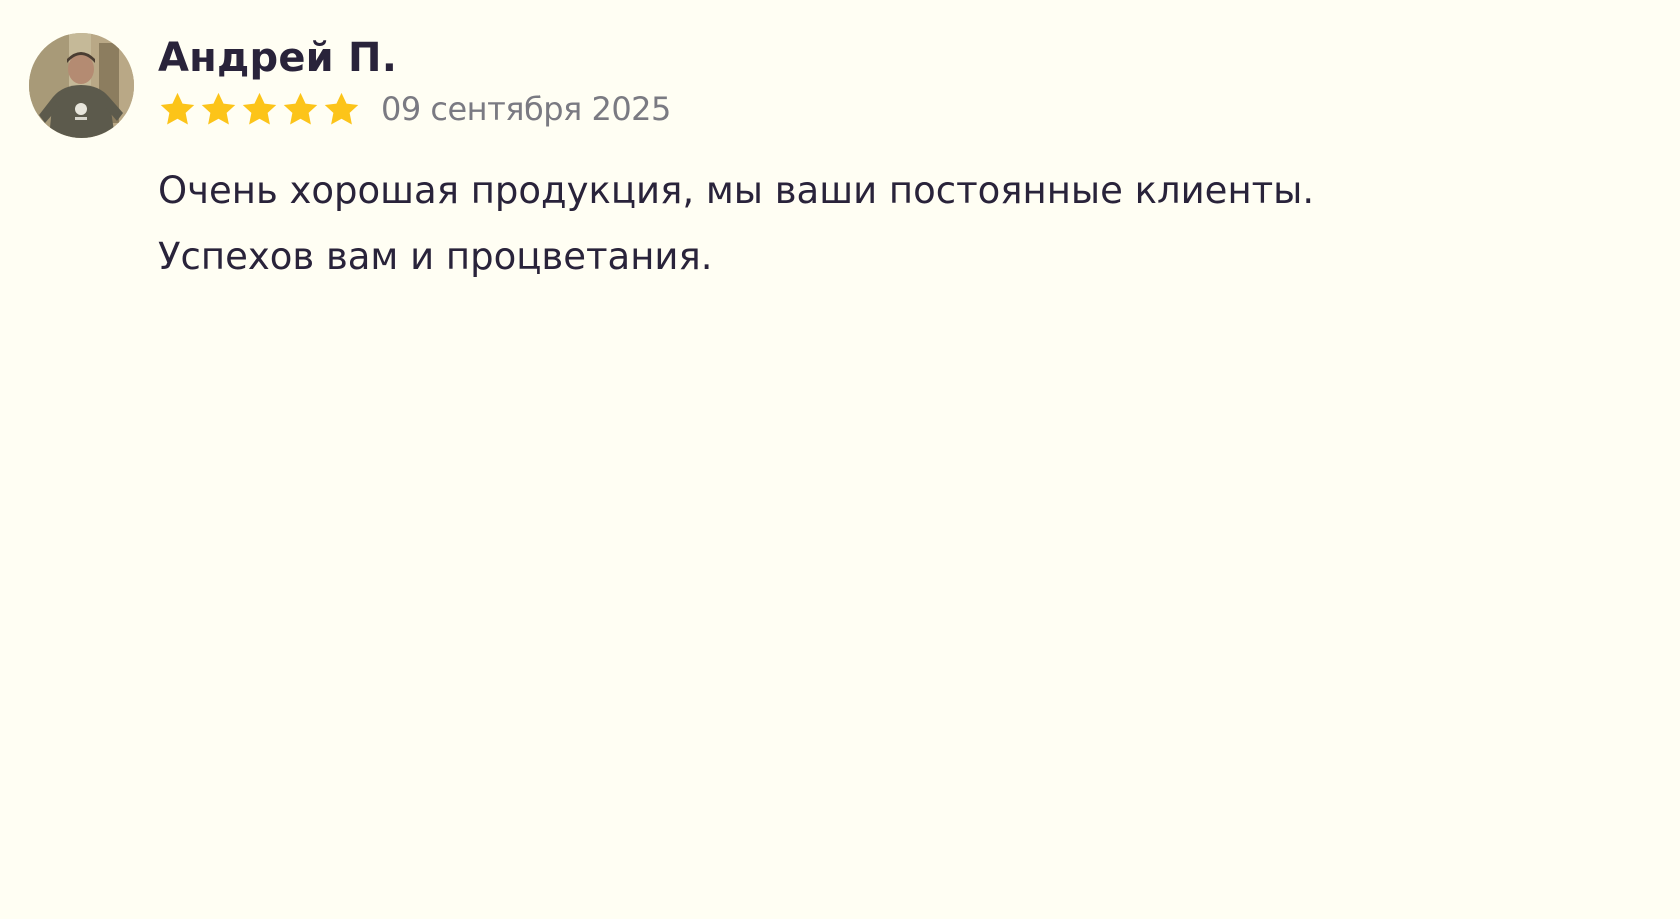 Image resolution: width=1680 pixels, height=919 pixels. I want to click on avatar-photo, so click(81, 85).